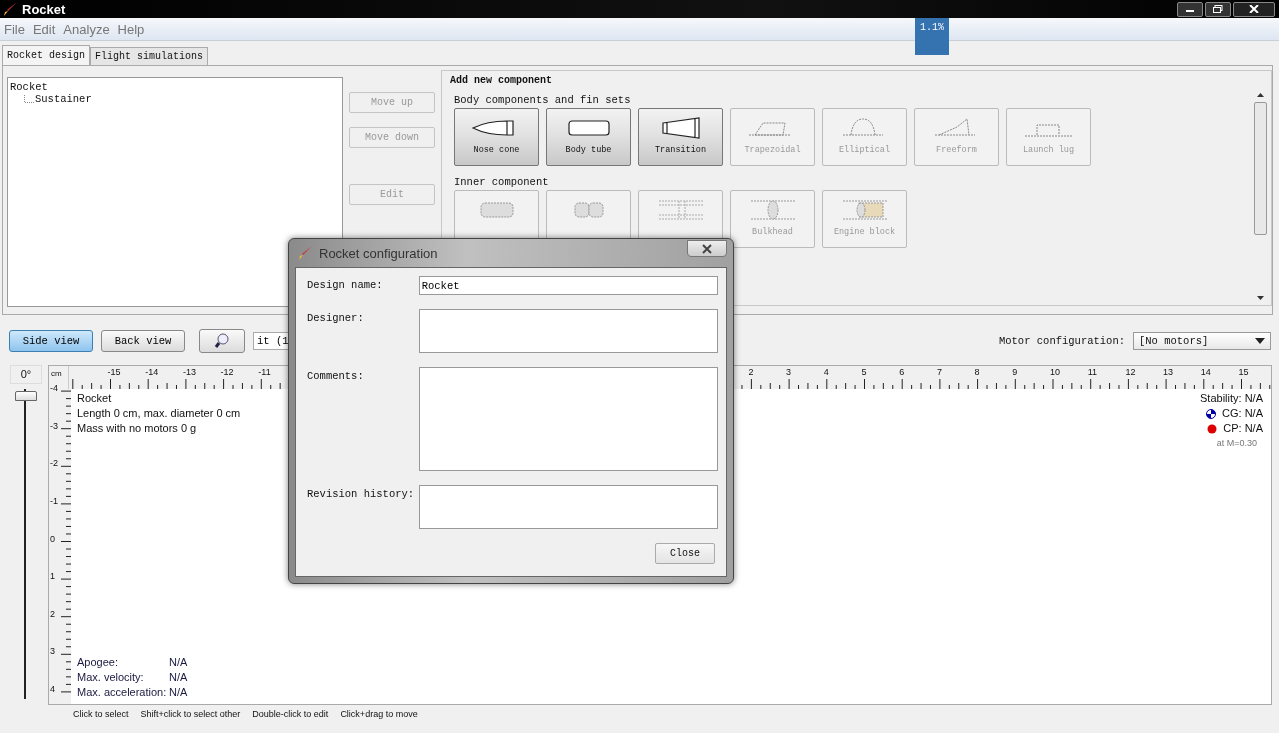 The image size is (1279, 733). What do you see at coordinates (54, 500) in the screenshot?
I see `ruler-label: -1` at bounding box center [54, 500].